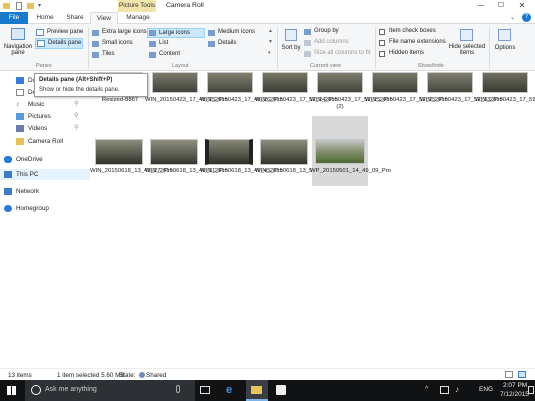 This screenshot has width=535, height=401. Describe the element at coordinates (45, 18) in the screenshot. I see `tab-home: Home` at that location.